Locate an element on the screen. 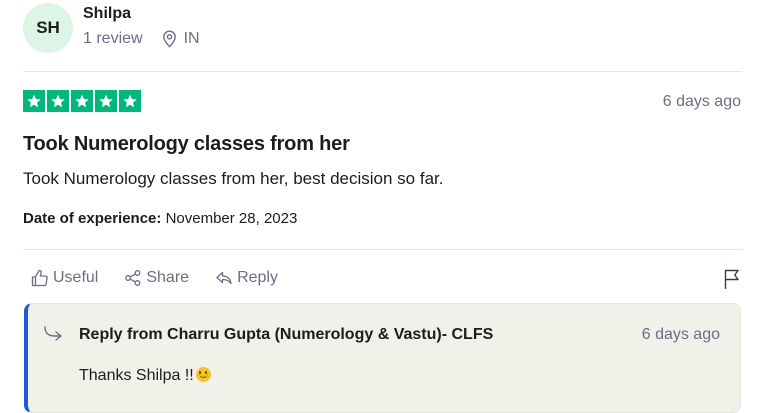  reviewer-meta: 1 review IN is located at coordinates (141, 39).